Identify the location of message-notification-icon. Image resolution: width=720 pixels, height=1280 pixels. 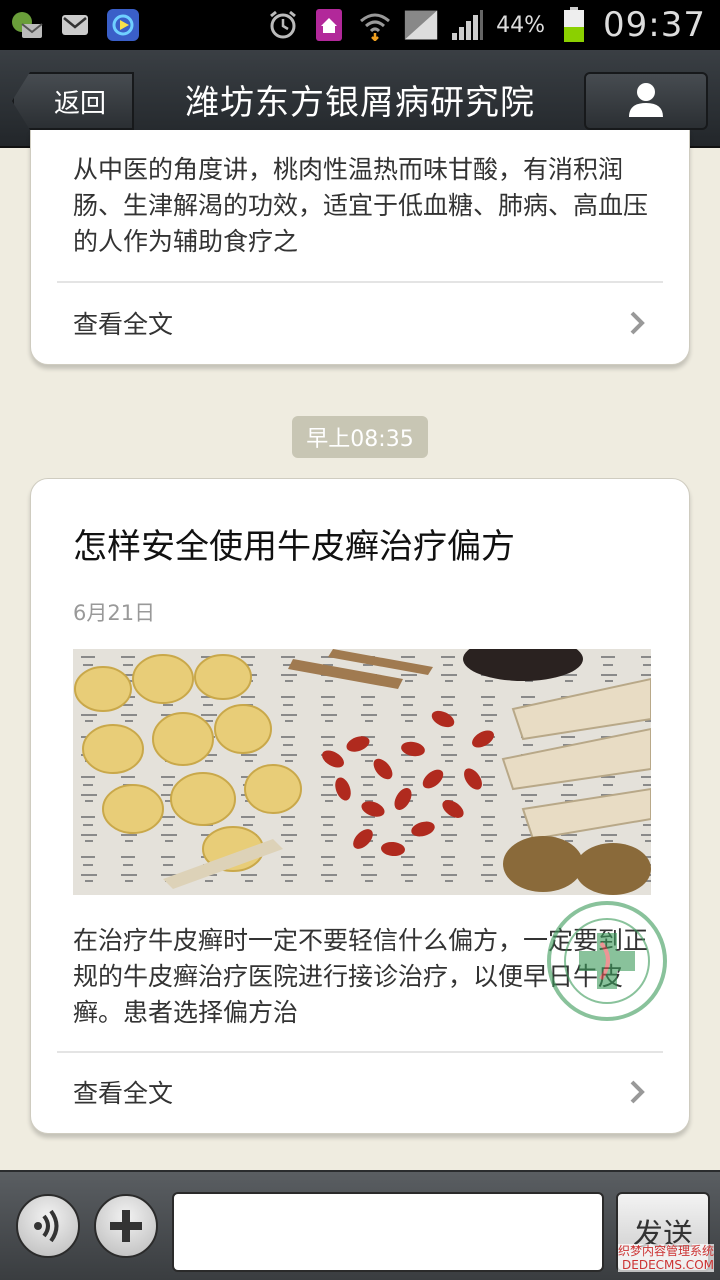
(27, 25).